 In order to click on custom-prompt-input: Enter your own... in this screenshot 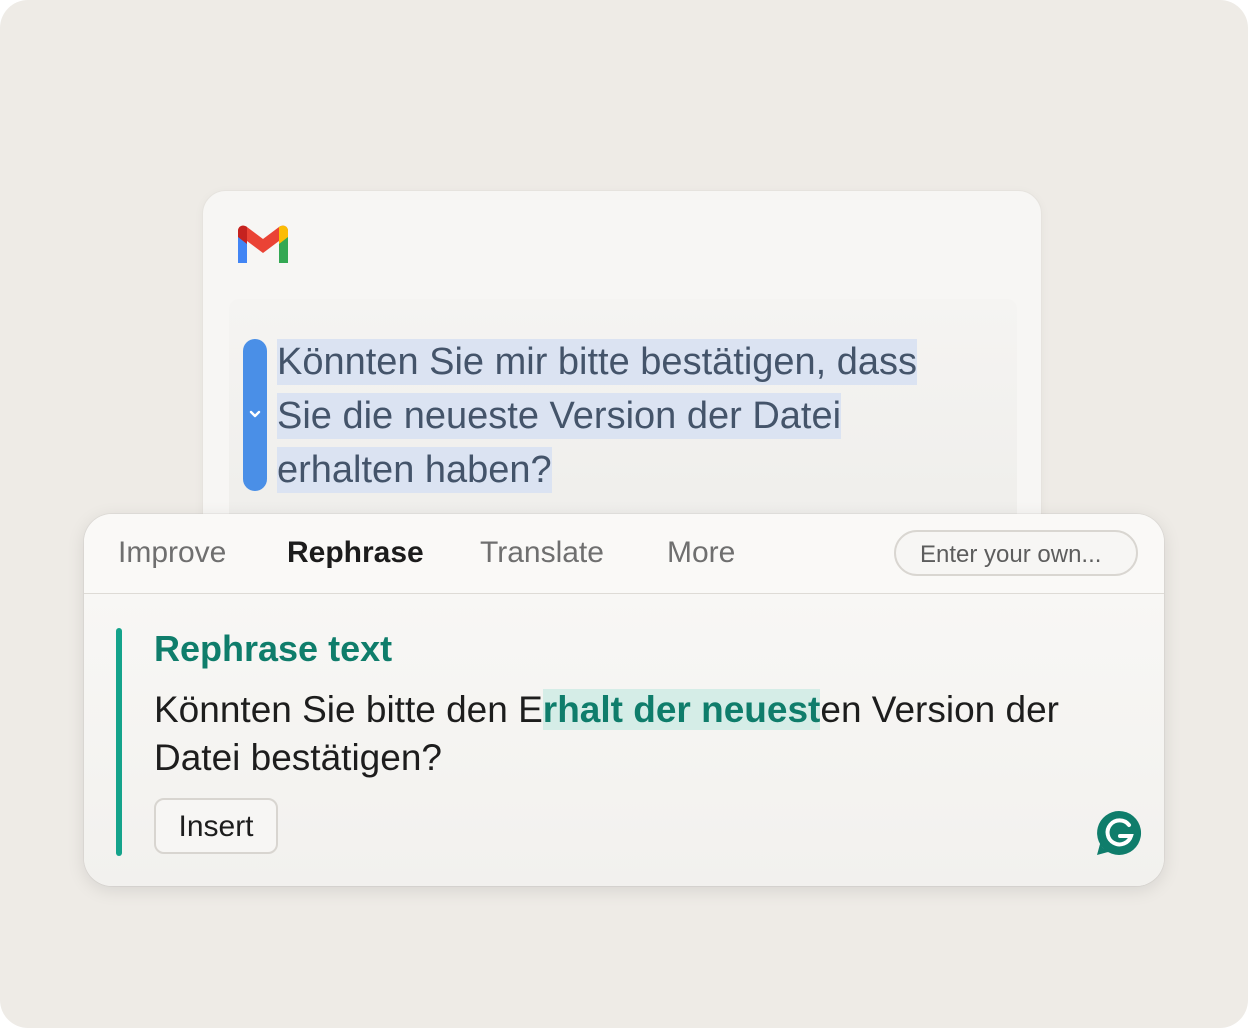, I will do `click(1016, 553)`.